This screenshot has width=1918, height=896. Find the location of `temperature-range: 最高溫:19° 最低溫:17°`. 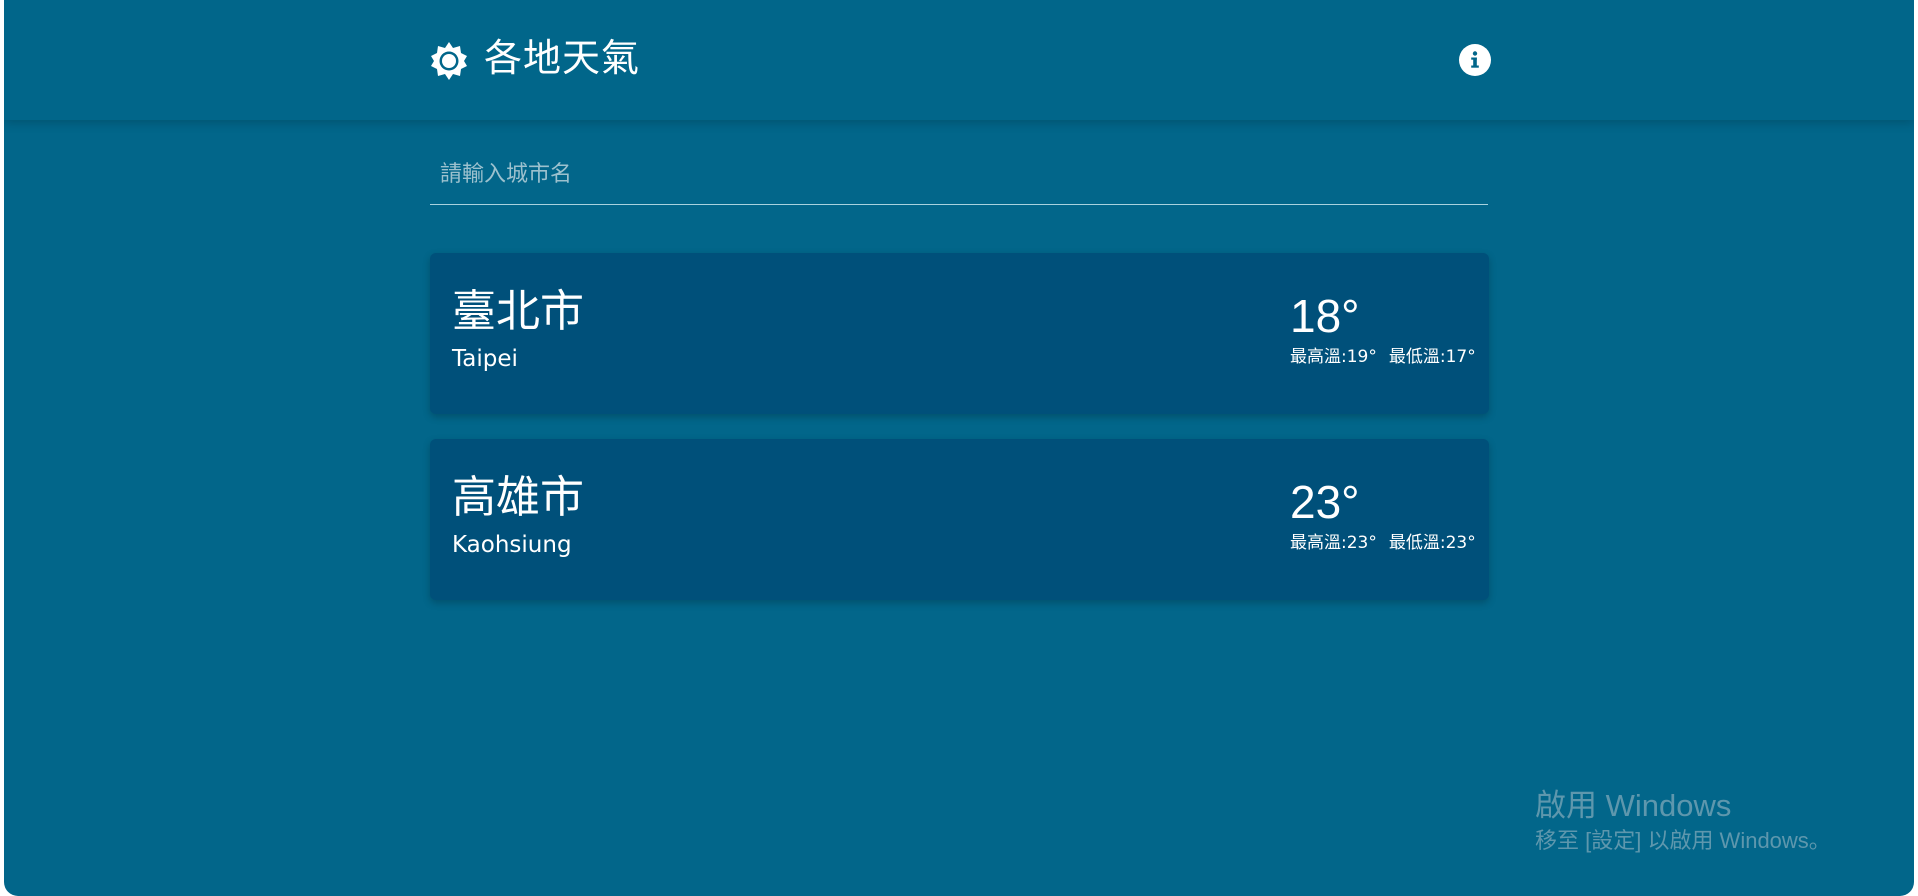

temperature-range: 最高溫:19° 最低溫:17° is located at coordinates (1383, 357).